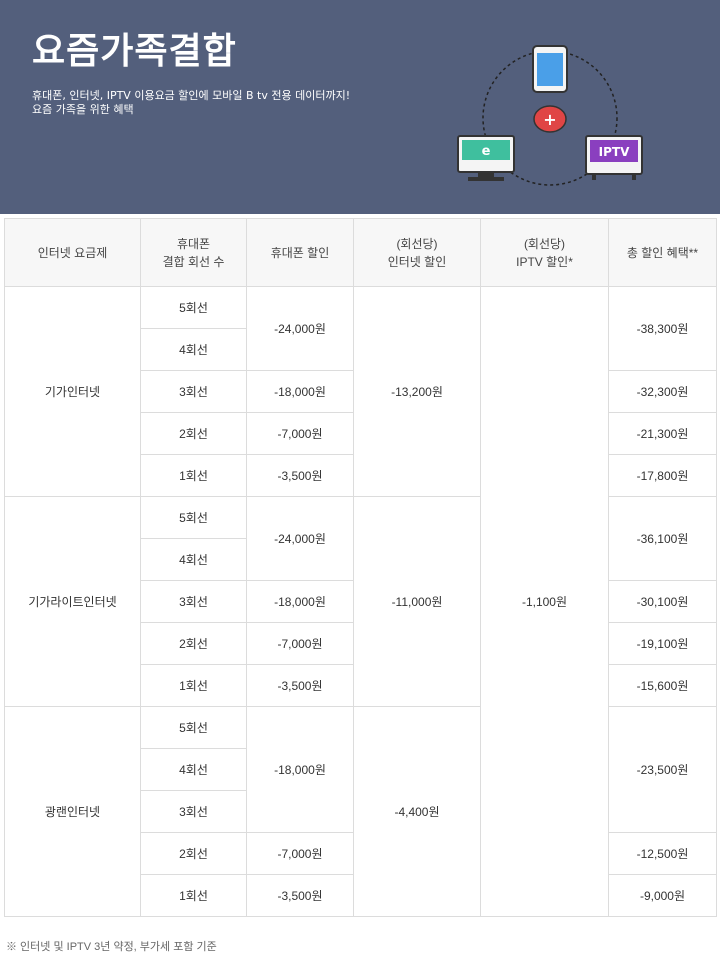  I want to click on total-discount-cell: -19,100원, so click(662, 643).